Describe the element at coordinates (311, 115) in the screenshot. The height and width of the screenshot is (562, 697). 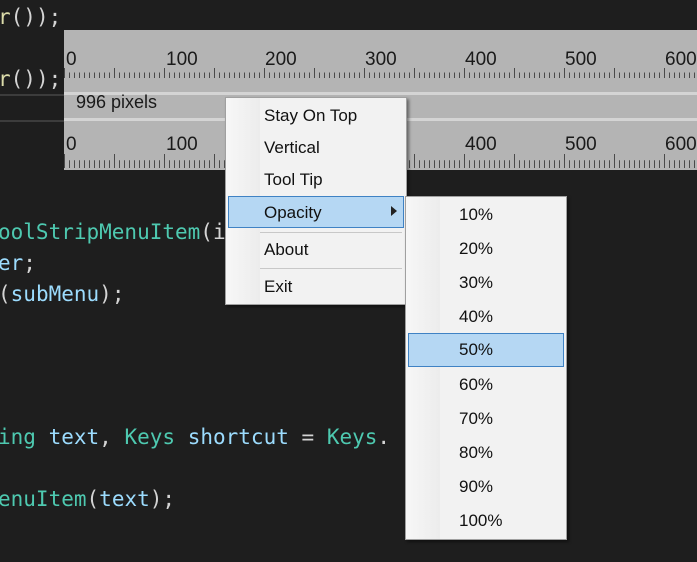
I see `menu-item-label: Stay On Top` at that location.